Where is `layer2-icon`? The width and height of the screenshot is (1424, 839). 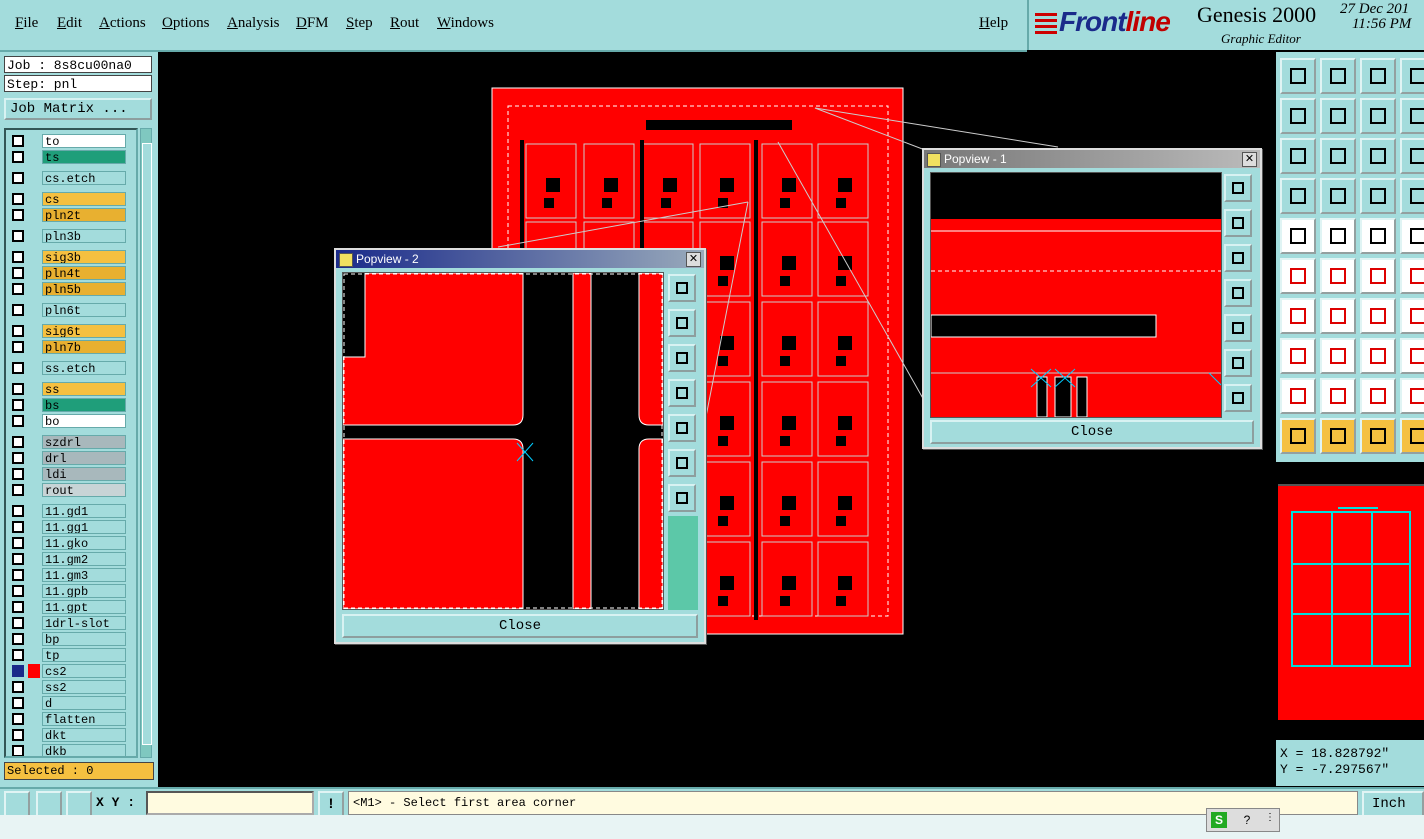 layer2-icon is located at coordinates (1412, 196).